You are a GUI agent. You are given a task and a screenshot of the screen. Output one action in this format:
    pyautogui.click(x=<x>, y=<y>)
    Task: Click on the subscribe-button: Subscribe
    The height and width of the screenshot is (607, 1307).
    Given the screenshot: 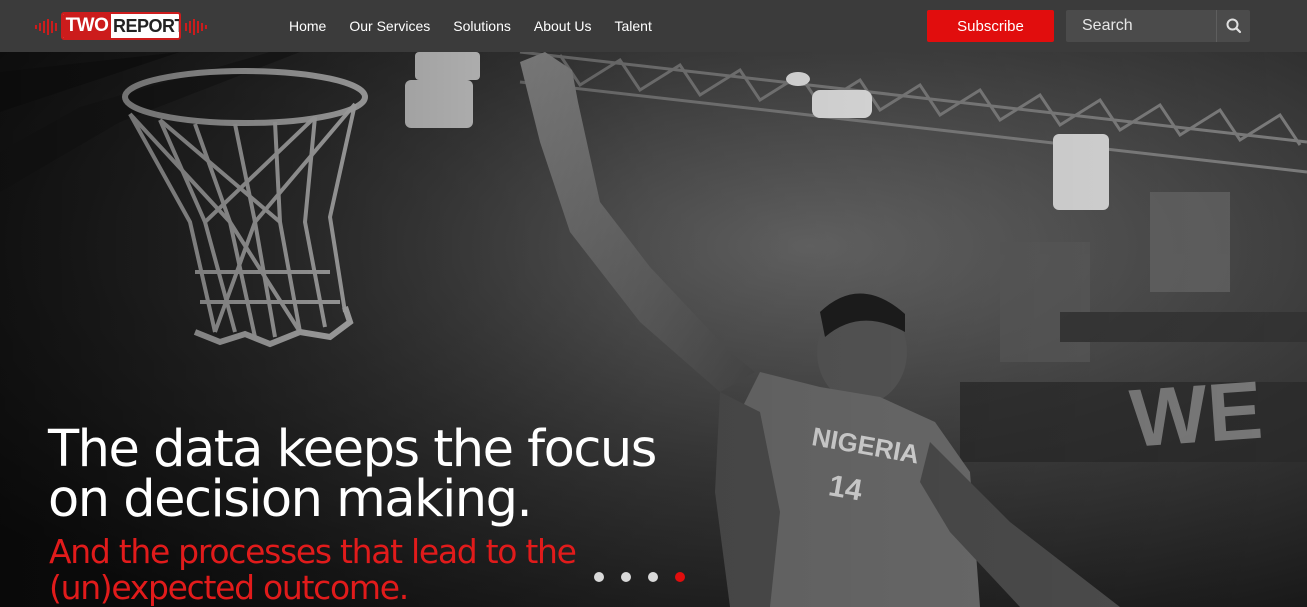 What is the action you would take?
    pyautogui.click(x=990, y=26)
    